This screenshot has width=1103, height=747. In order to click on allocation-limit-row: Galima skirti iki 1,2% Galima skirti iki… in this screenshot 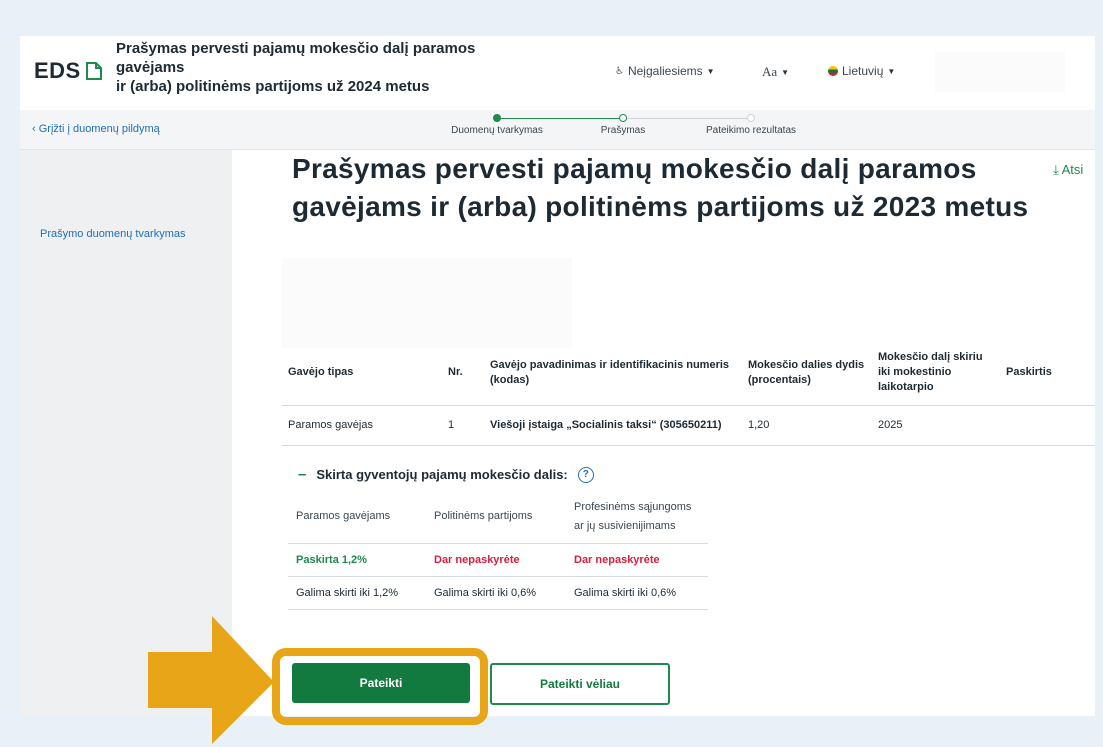, I will do `click(498, 593)`.